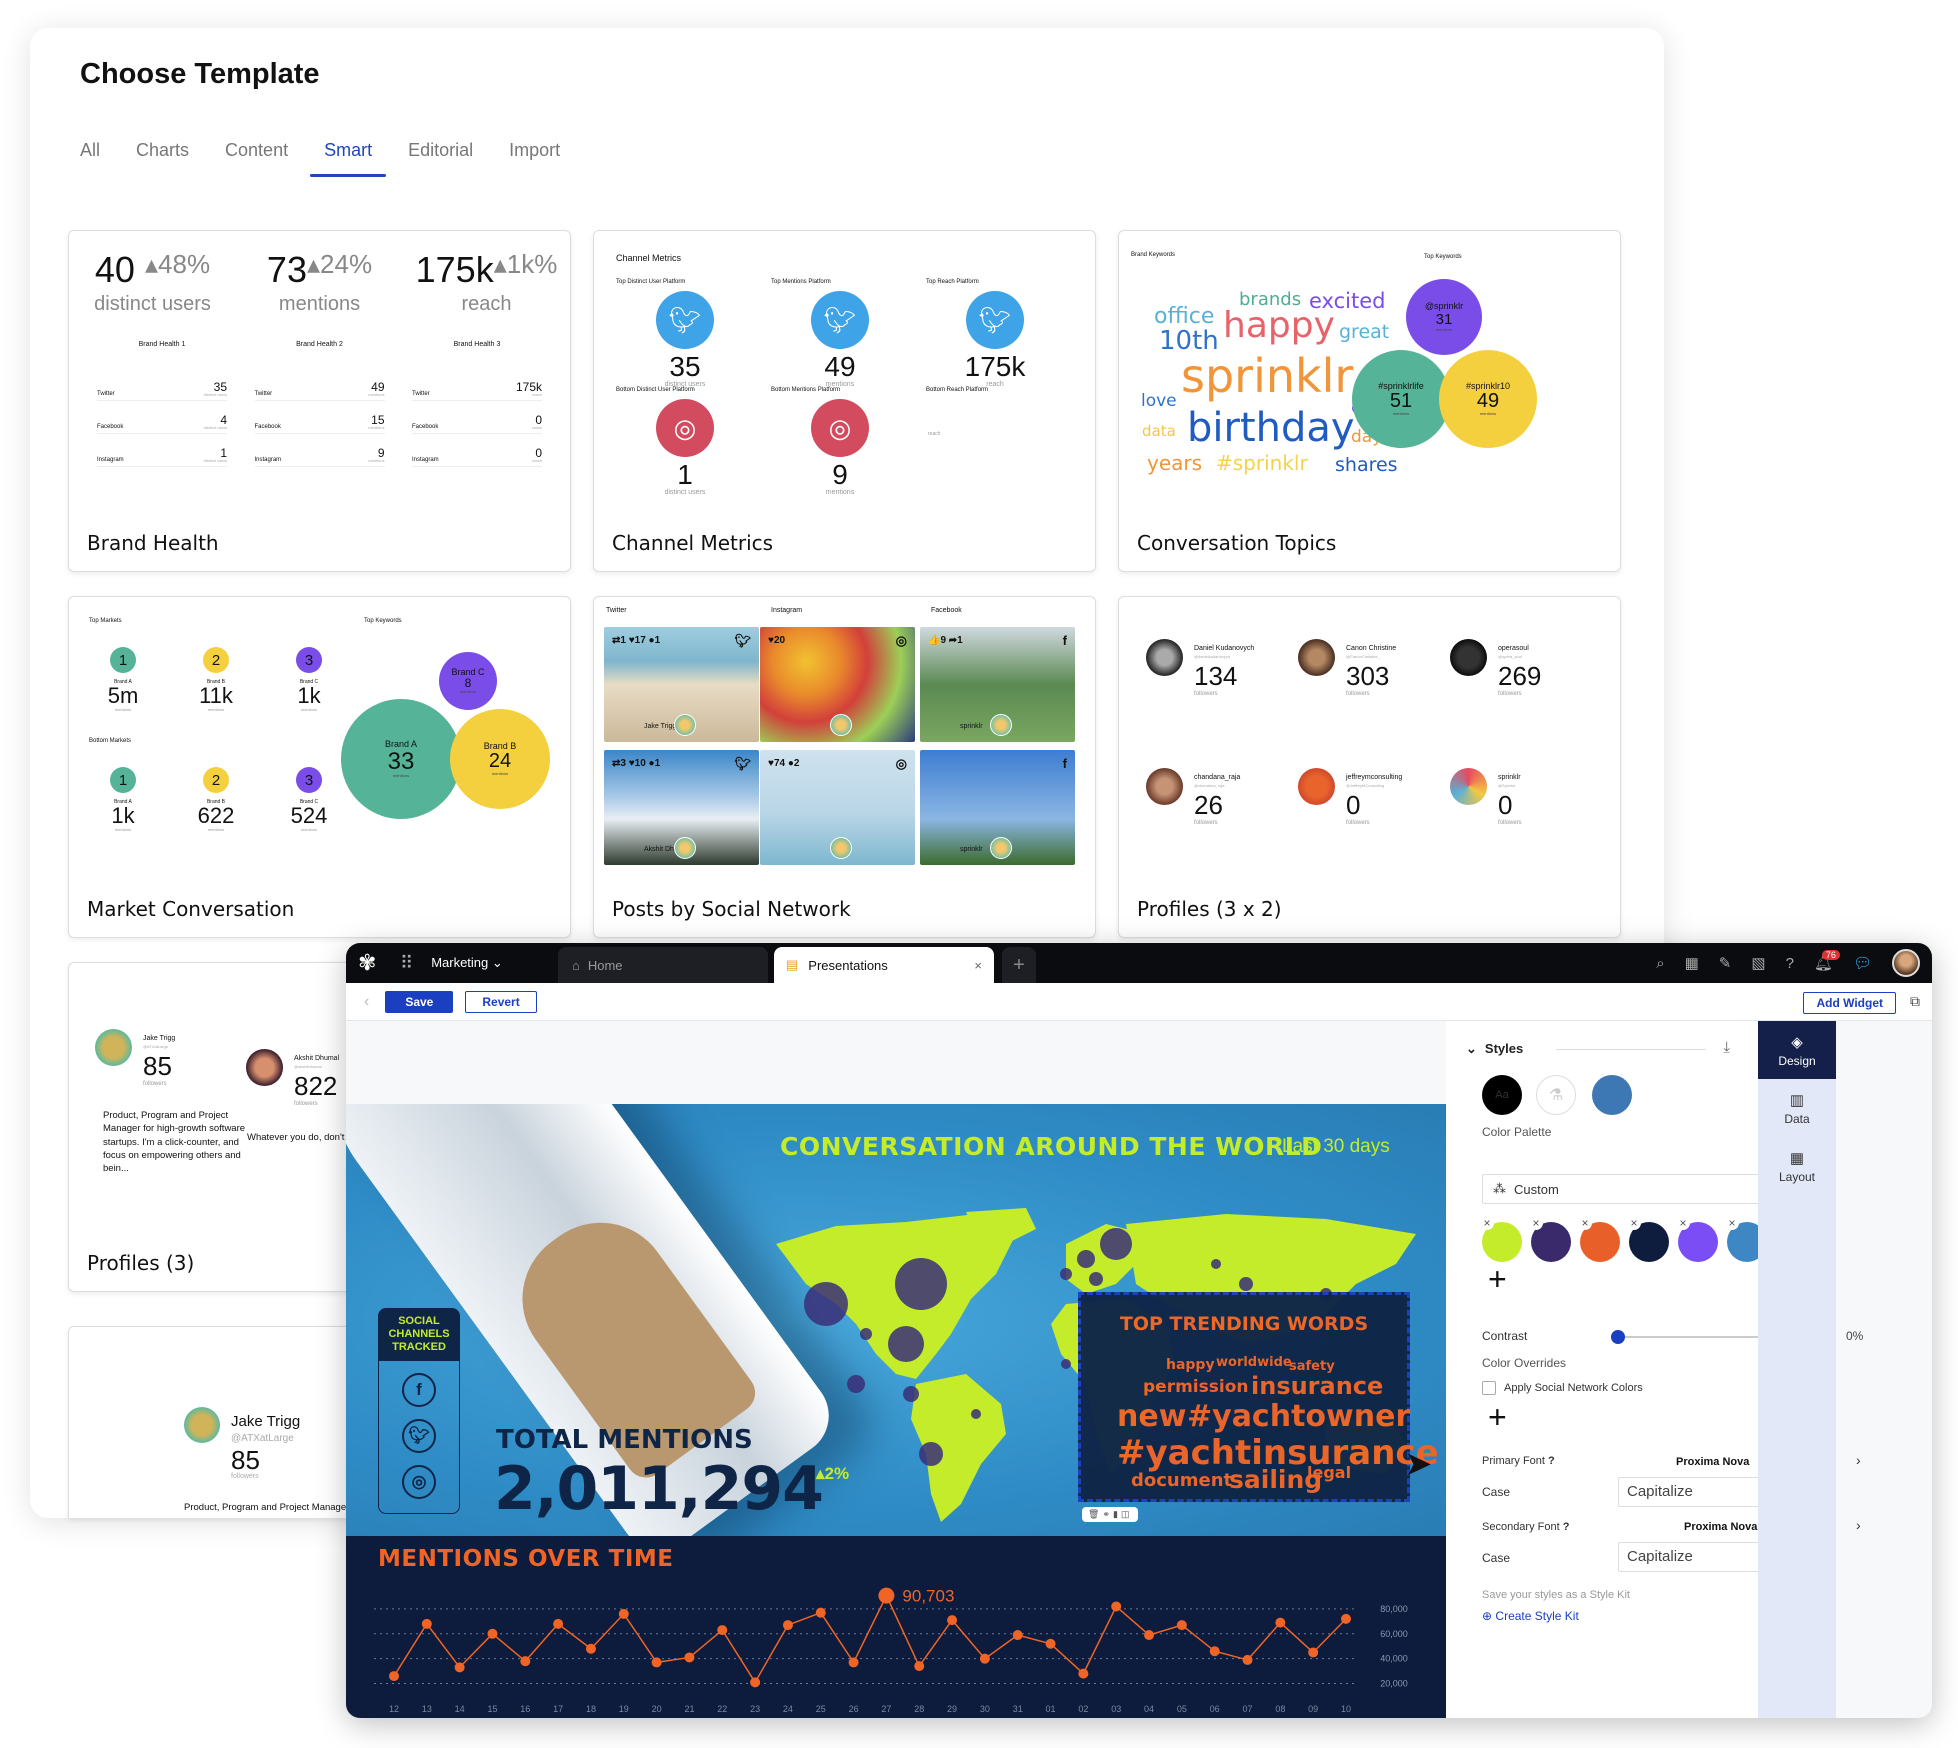 This screenshot has width=1958, height=1748. Describe the element at coordinates (1618, 1337) in the screenshot. I see `contrast-slider-knob` at that location.